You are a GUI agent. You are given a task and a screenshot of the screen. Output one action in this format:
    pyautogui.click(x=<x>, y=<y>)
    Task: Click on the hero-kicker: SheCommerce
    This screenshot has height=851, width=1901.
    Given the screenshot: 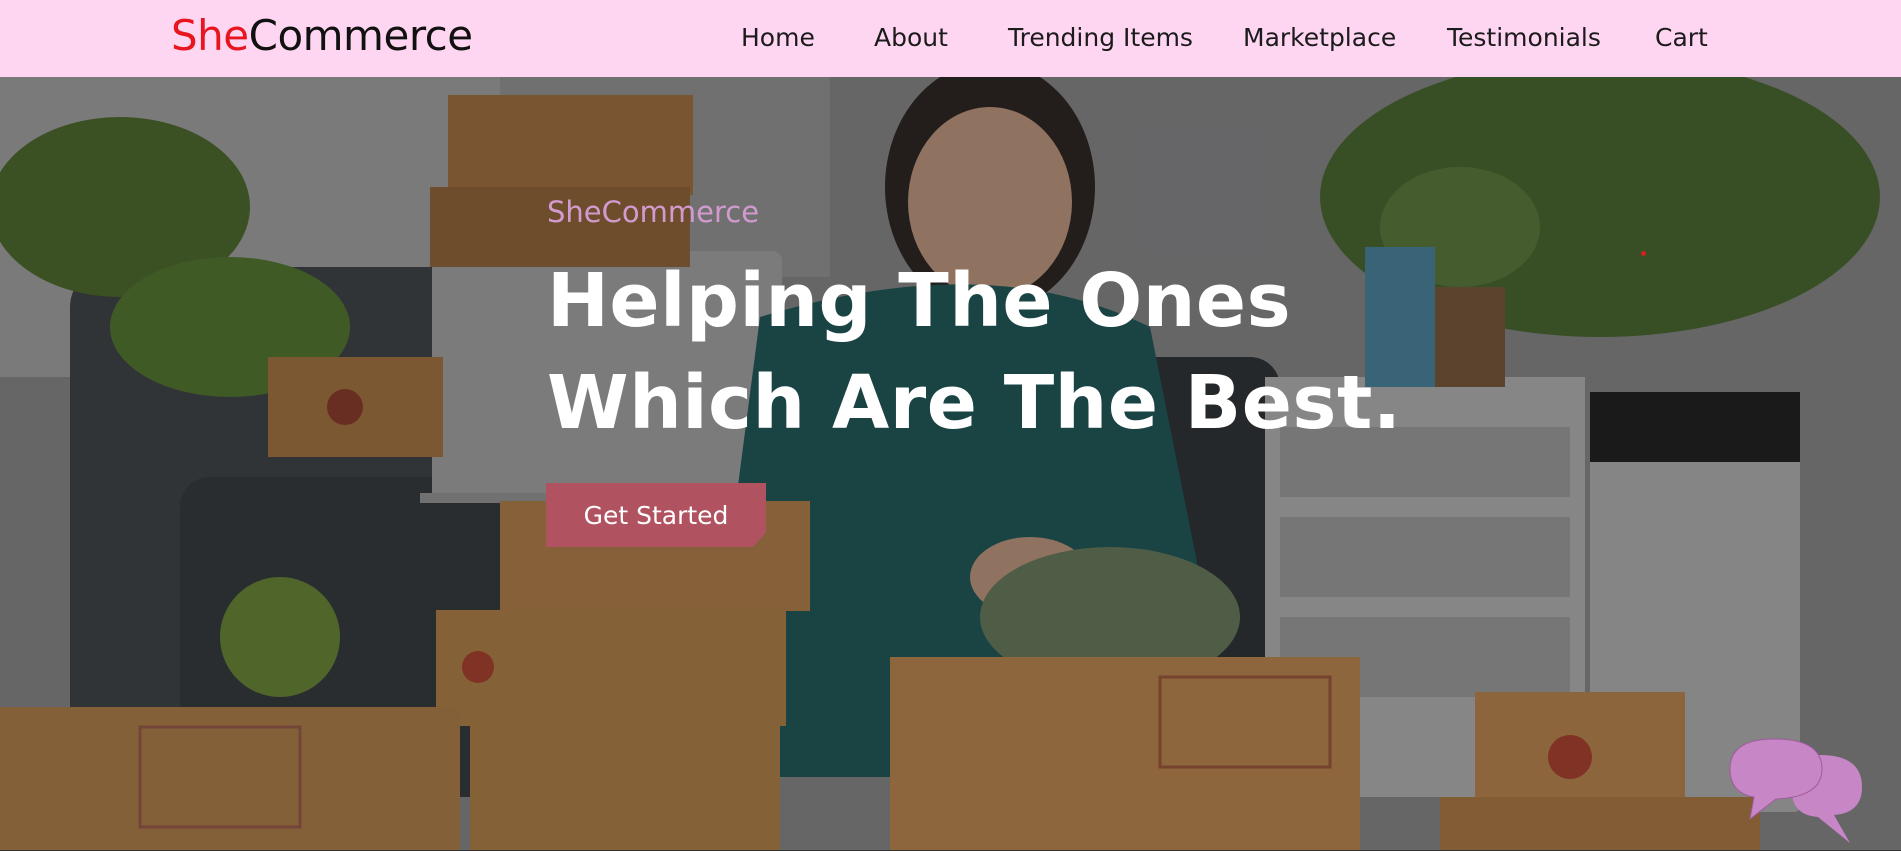 What is the action you would take?
    pyautogui.click(x=653, y=212)
    